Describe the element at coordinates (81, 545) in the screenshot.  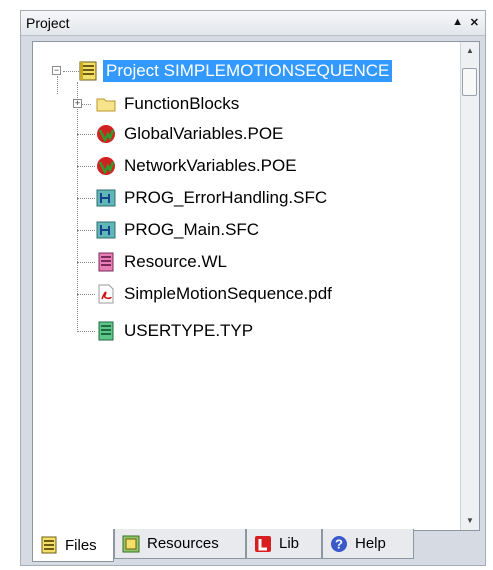
I see `tab-label: Files` at that location.